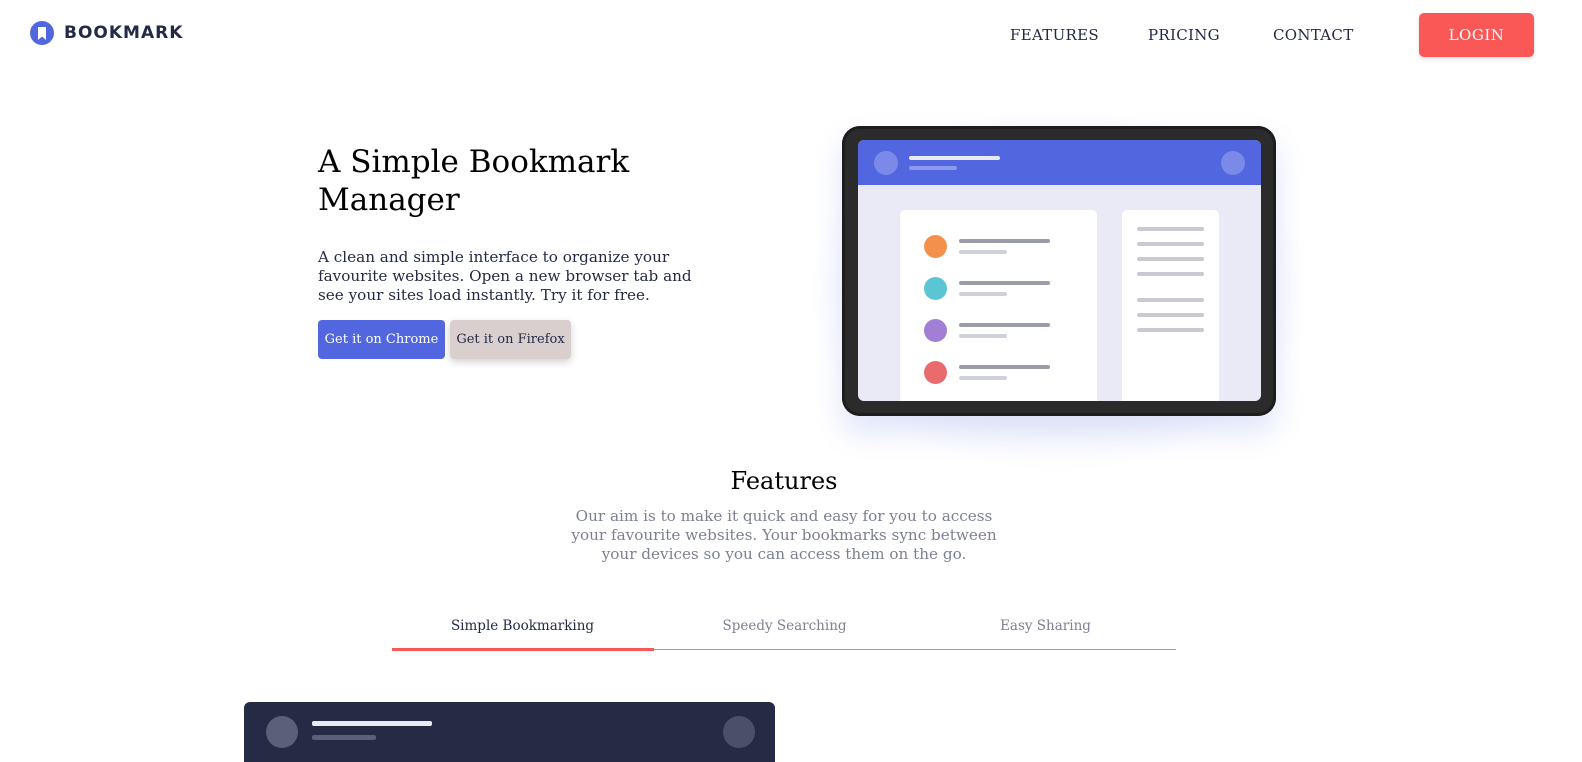 This screenshot has height=762, width=1582. What do you see at coordinates (124, 33) in the screenshot?
I see `logo-text: BOOKMARK` at bounding box center [124, 33].